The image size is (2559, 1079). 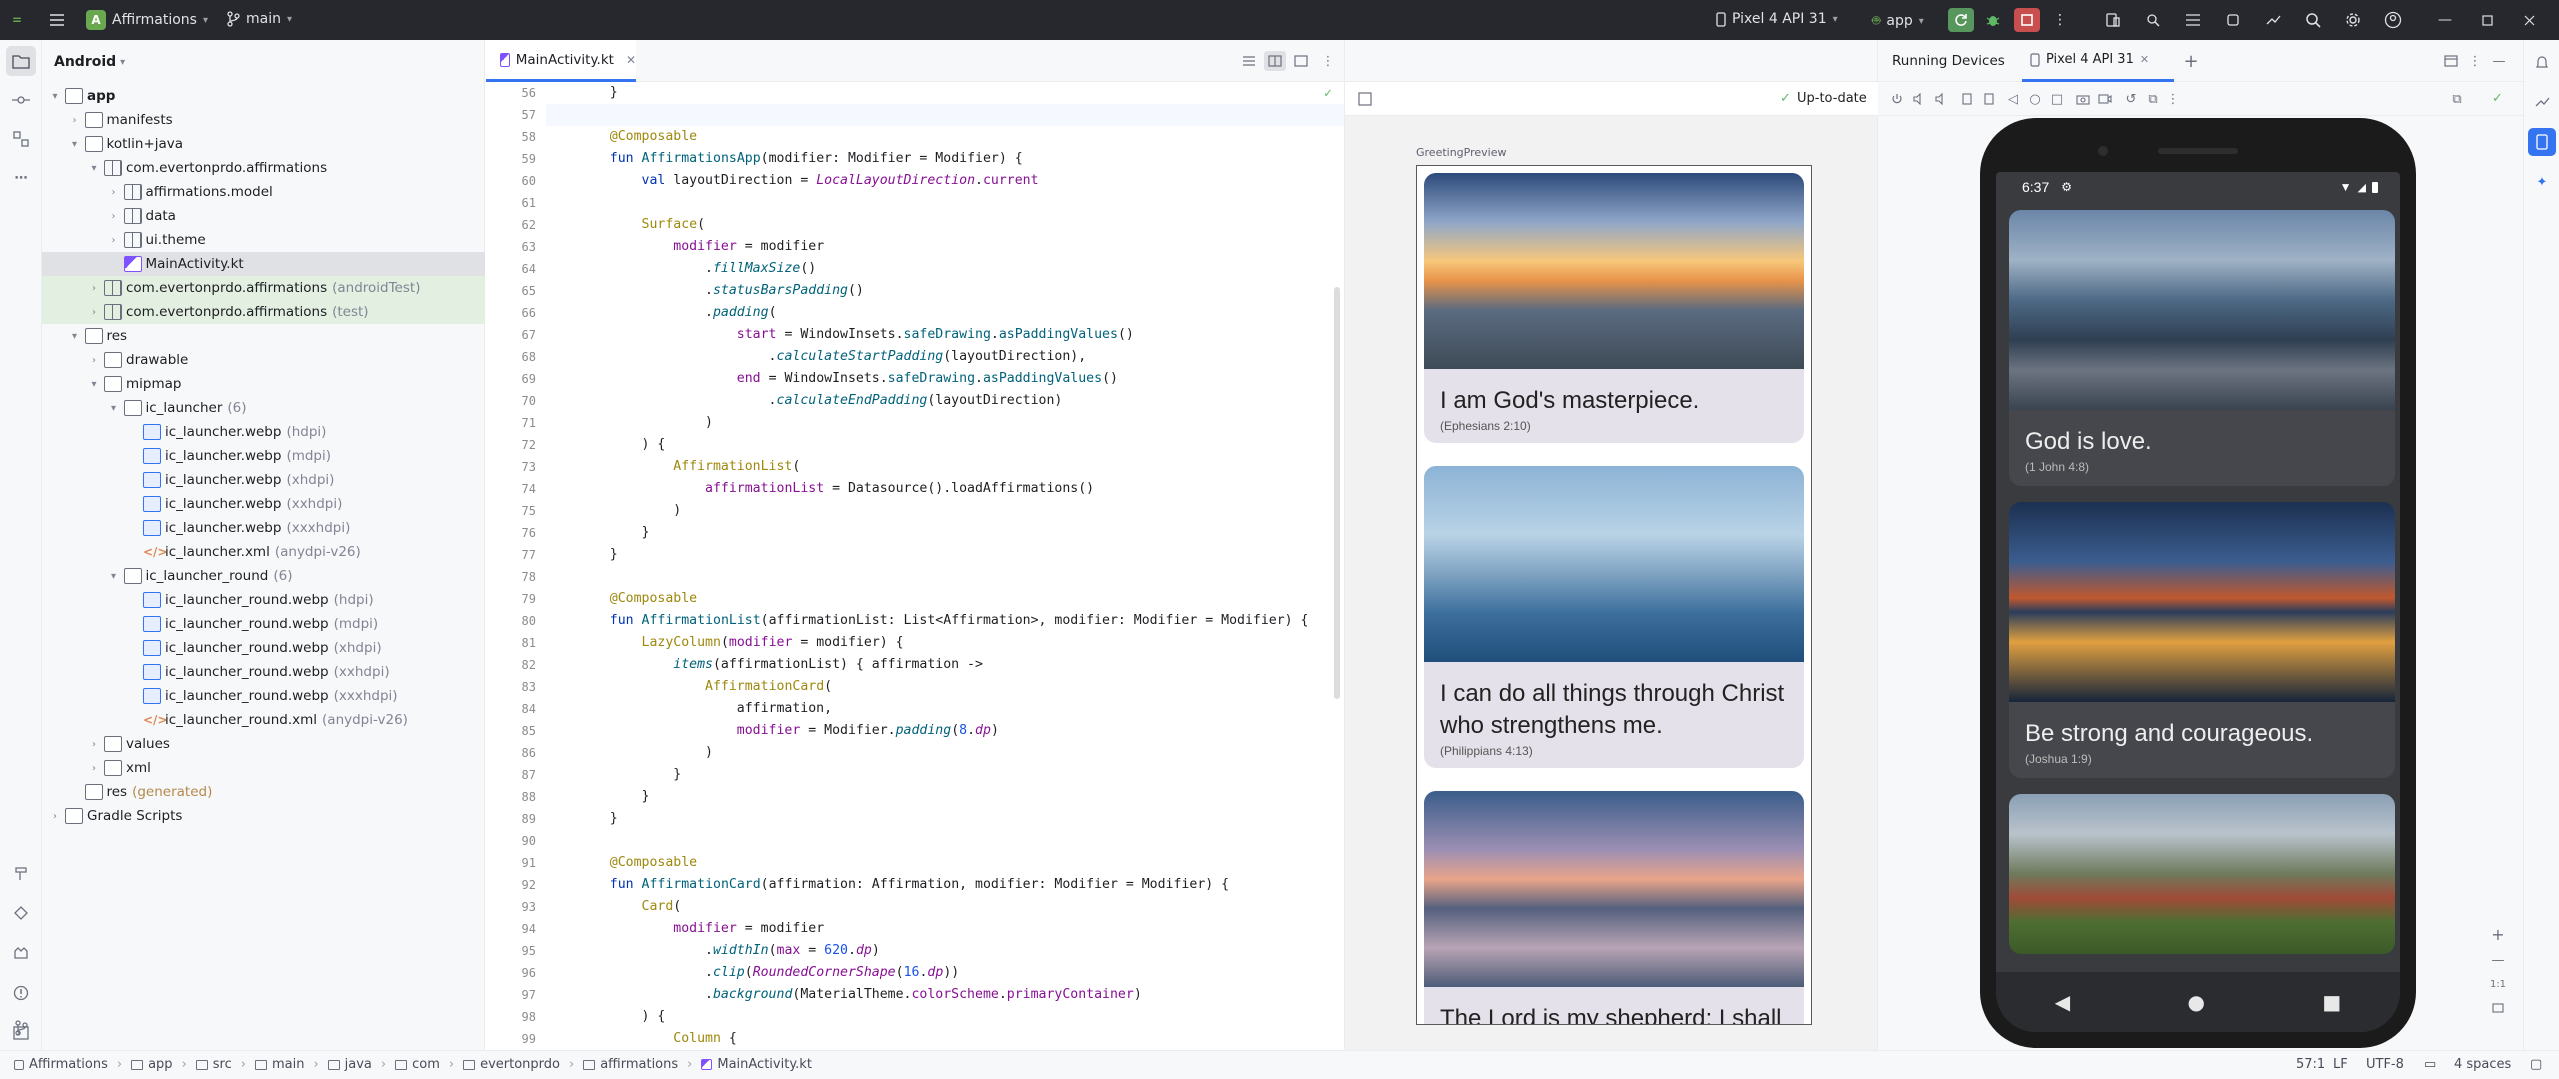 What do you see at coordinates (764, 1064) in the screenshot?
I see `breadcrumb-item: MainActivity.kt` at bounding box center [764, 1064].